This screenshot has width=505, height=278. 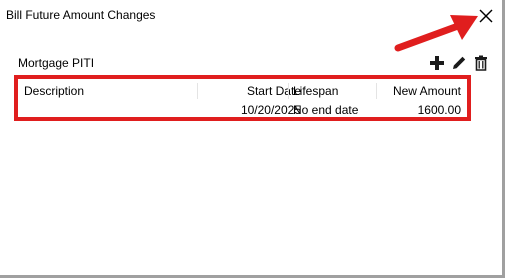 What do you see at coordinates (427, 91) in the screenshot?
I see `column-header-new-amount: New Amount` at bounding box center [427, 91].